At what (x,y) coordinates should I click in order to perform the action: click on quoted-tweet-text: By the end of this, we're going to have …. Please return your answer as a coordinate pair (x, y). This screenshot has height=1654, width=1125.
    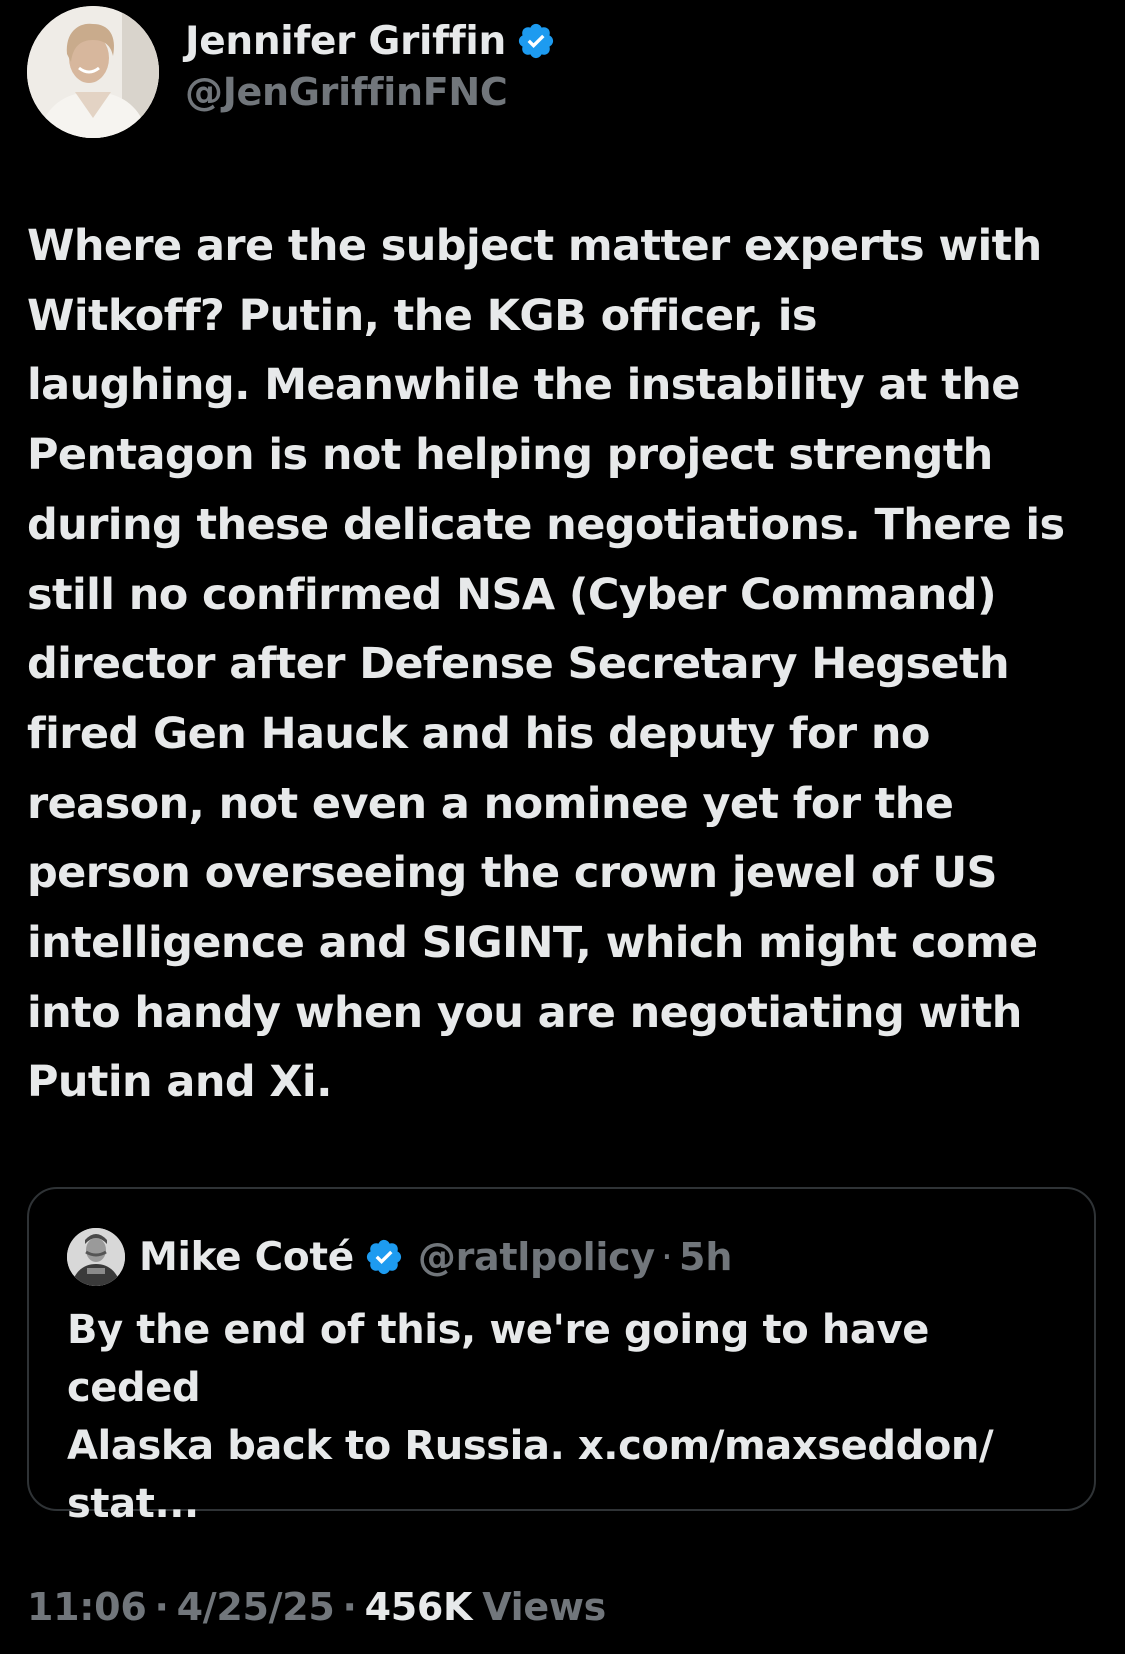
    Looking at the image, I should click on (530, 1417).